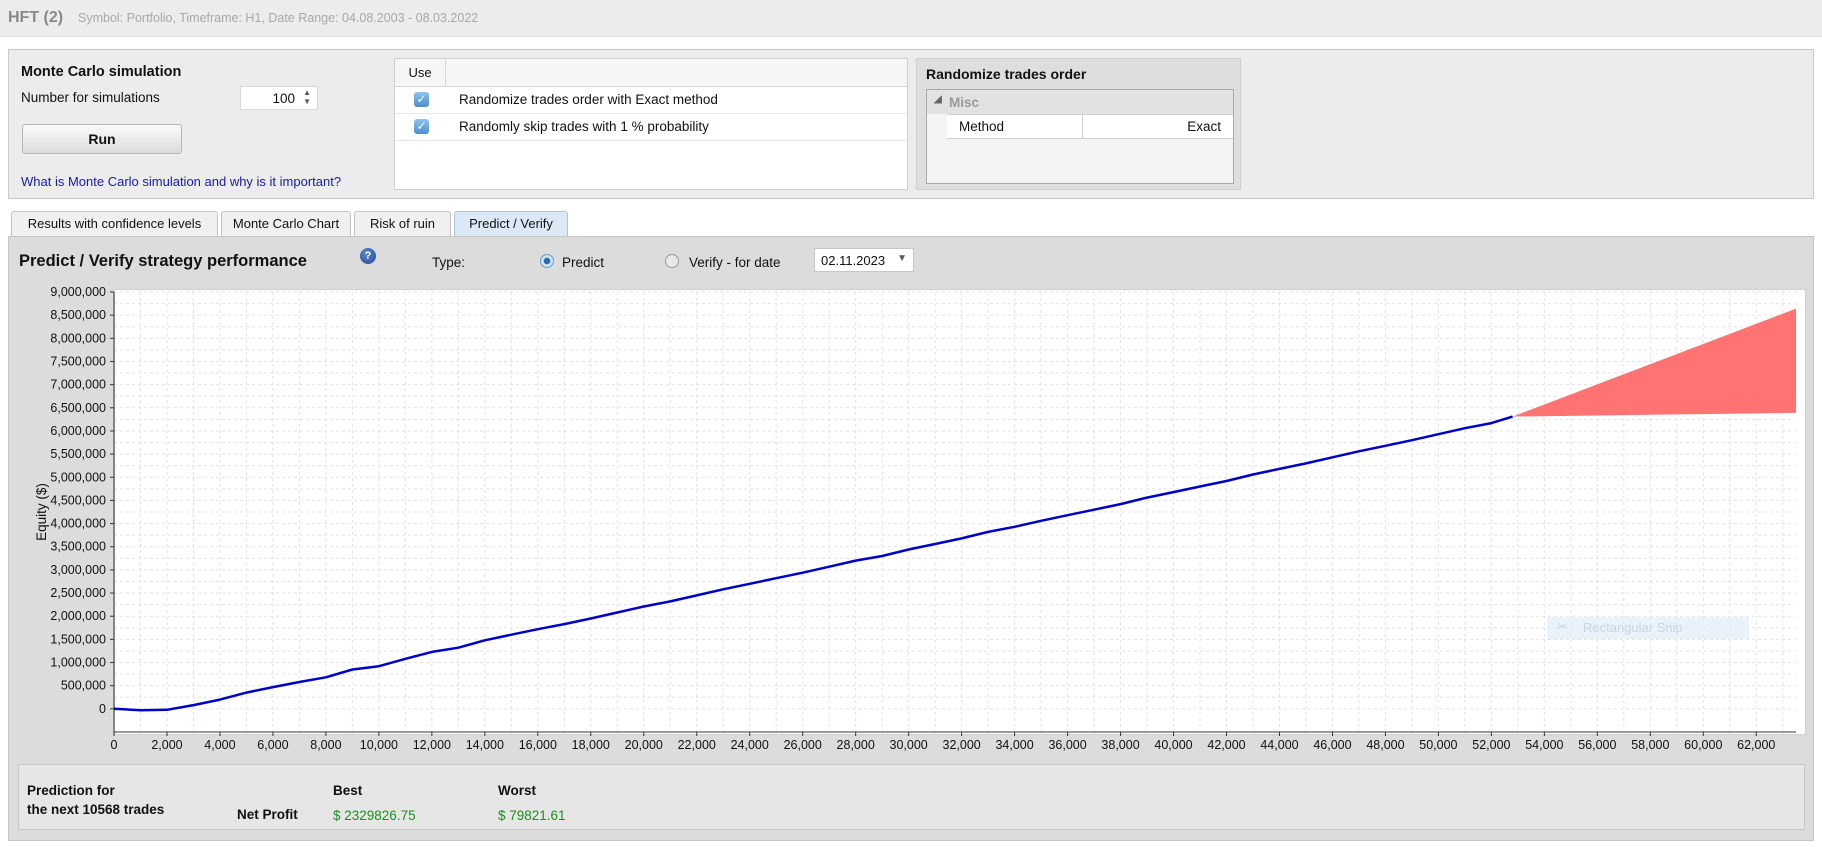 This screenshot has height=847, width=1822. What do you see at coordinates (78, 639) in the screenshot?
I see `y-tick-label: 1,500,000` at bounding box center [78, 639].